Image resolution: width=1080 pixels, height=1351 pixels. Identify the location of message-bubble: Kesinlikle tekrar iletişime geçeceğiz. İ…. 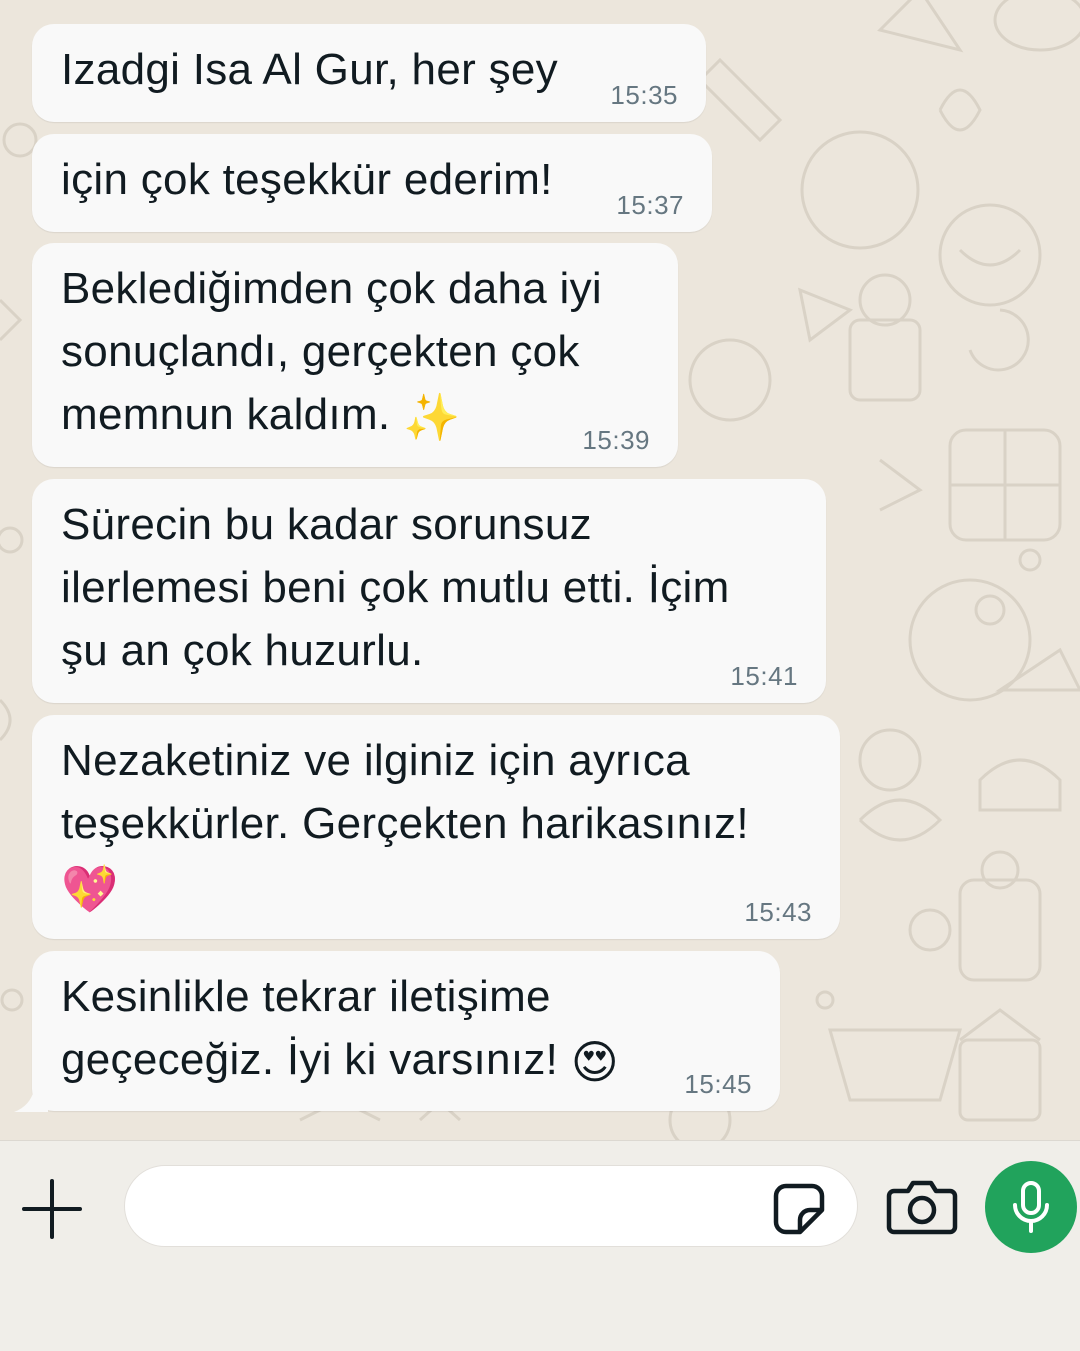
(406, 1031).